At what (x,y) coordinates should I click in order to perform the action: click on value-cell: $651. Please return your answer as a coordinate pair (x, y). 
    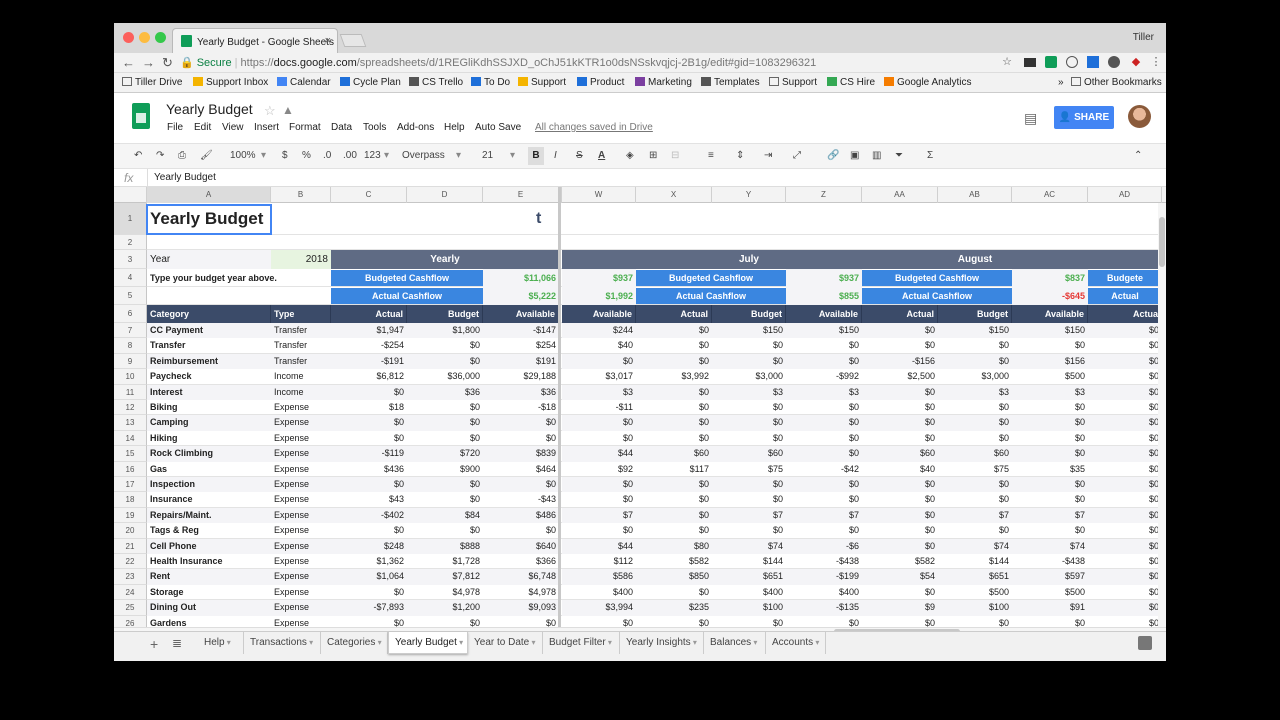
    Looking at the image, I should click on (749, 577).